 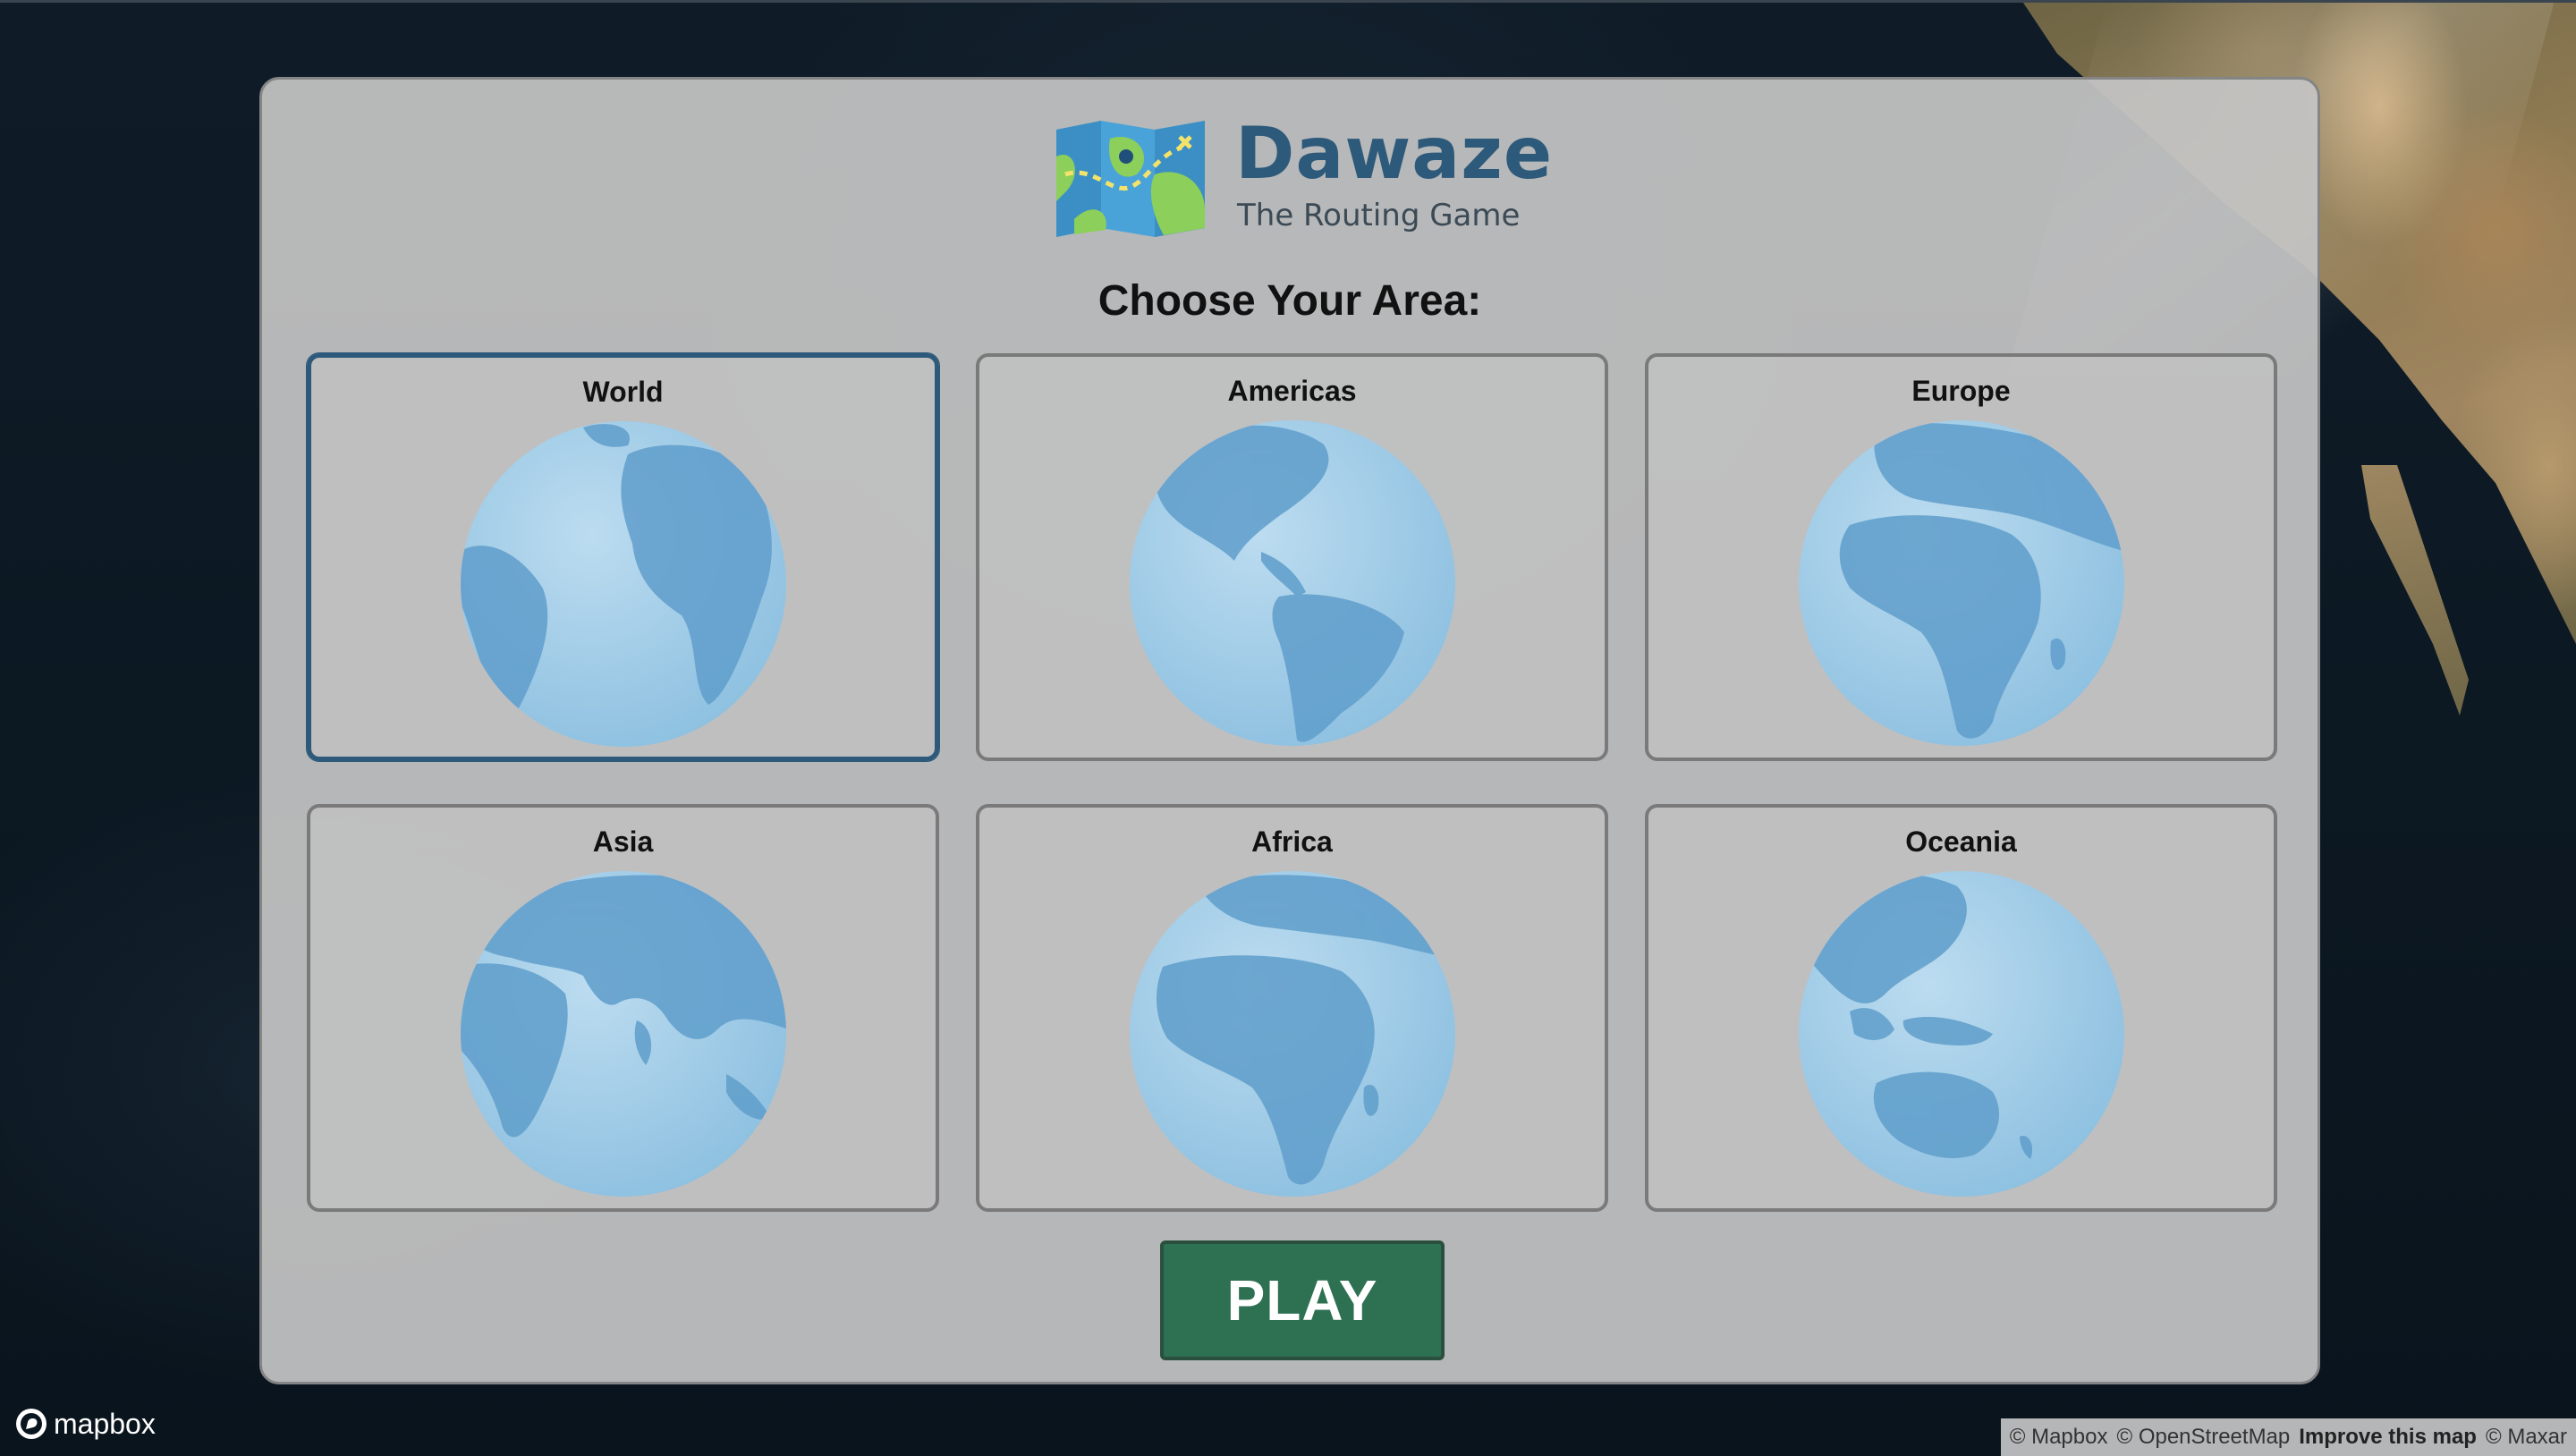 What do you see at coordinates (2203, 1437) in the screenshot?
I see `attribution-osm-link: © OpenStreetMap` at bounding box center [2203, 1437].